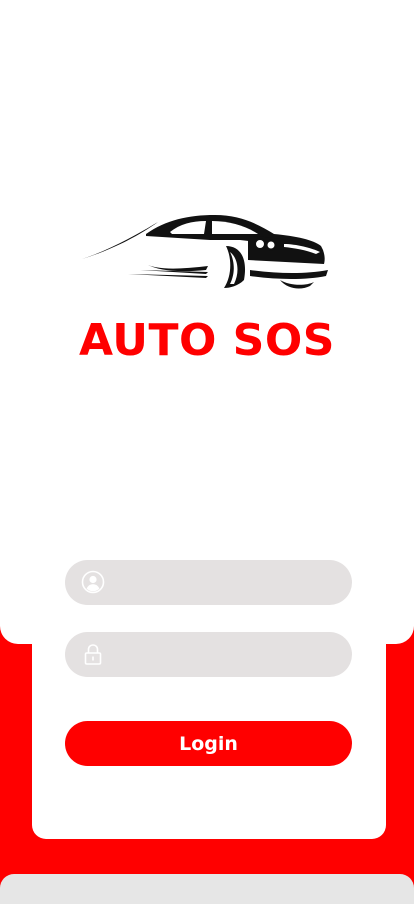 The width and height of the screenshot is (414, 904). I want to click on lock-icon, so click(93, 654).